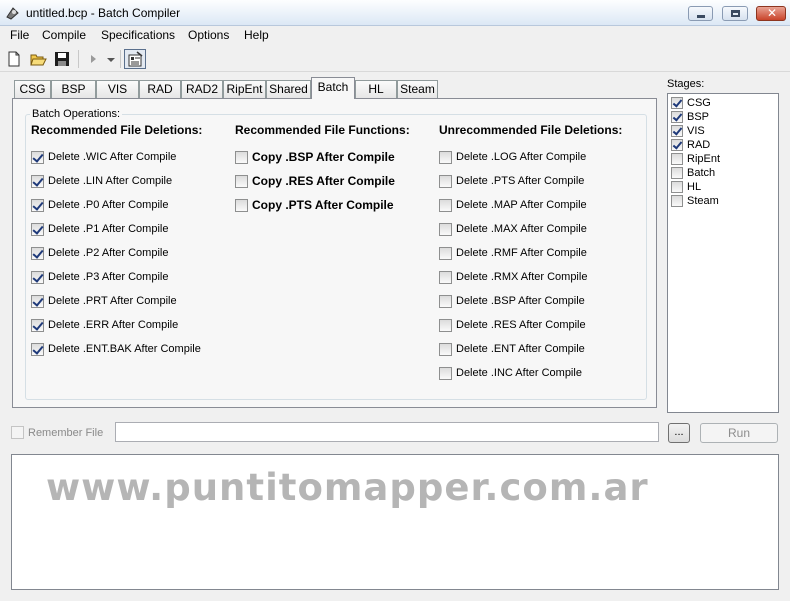  Describe the element at coordinates (99, 253) in the screenshot. I see `delete-p2-checkbox: Delete .P2 After Compile` at that location.